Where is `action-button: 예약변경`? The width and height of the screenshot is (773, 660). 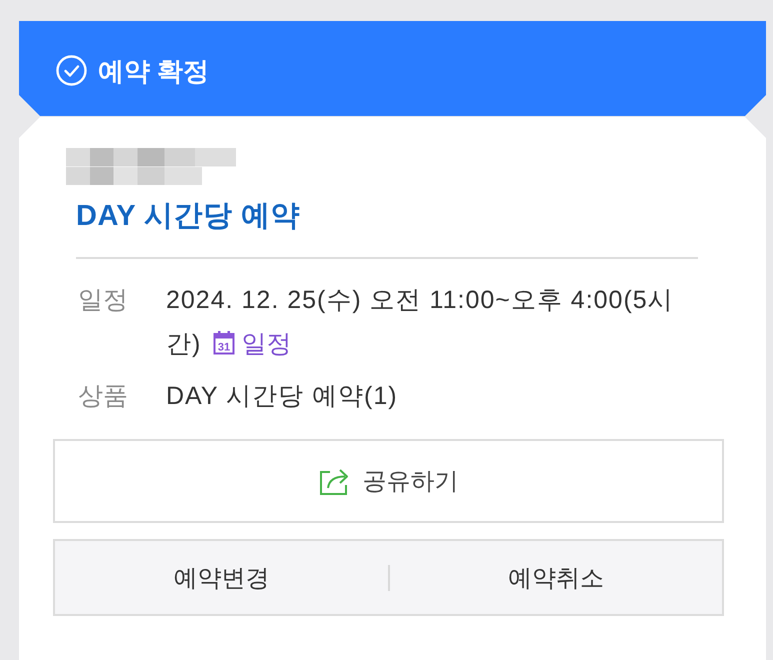 action-button: 예약변경 is located at coordinates (221, 577).